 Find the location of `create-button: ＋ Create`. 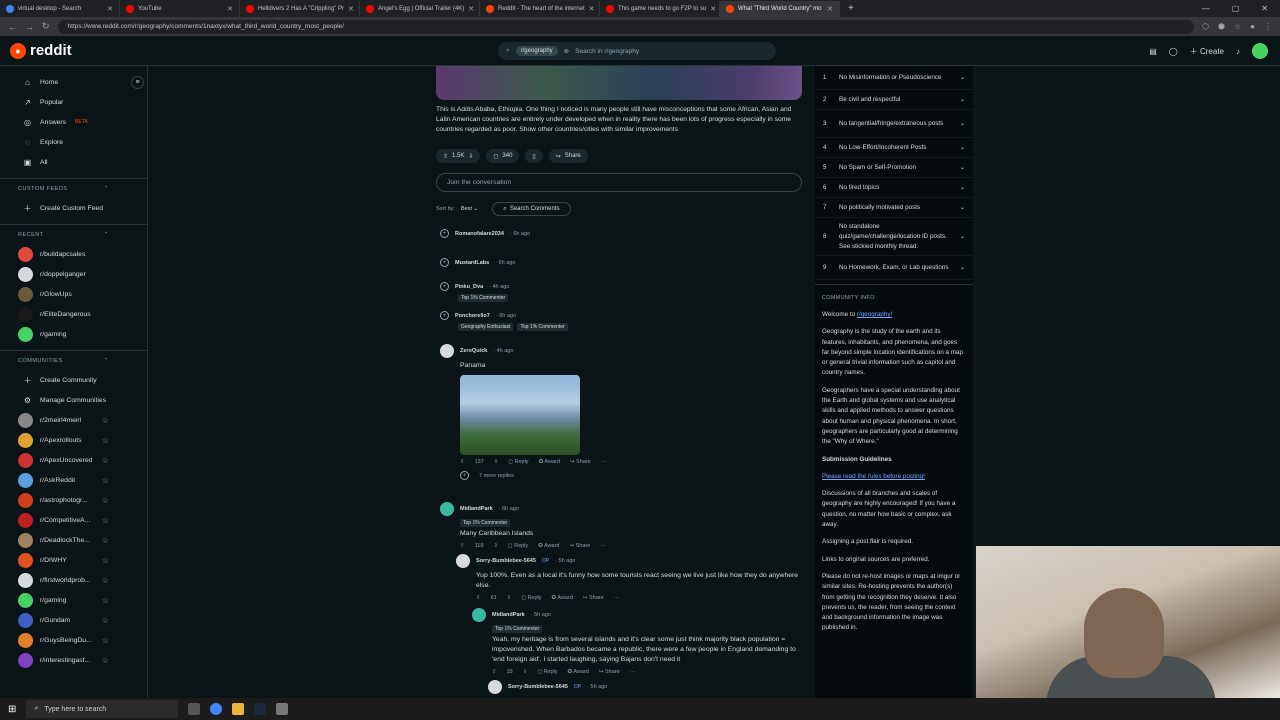

create-button: ＋ Create is located at coordinates (1207, 51).